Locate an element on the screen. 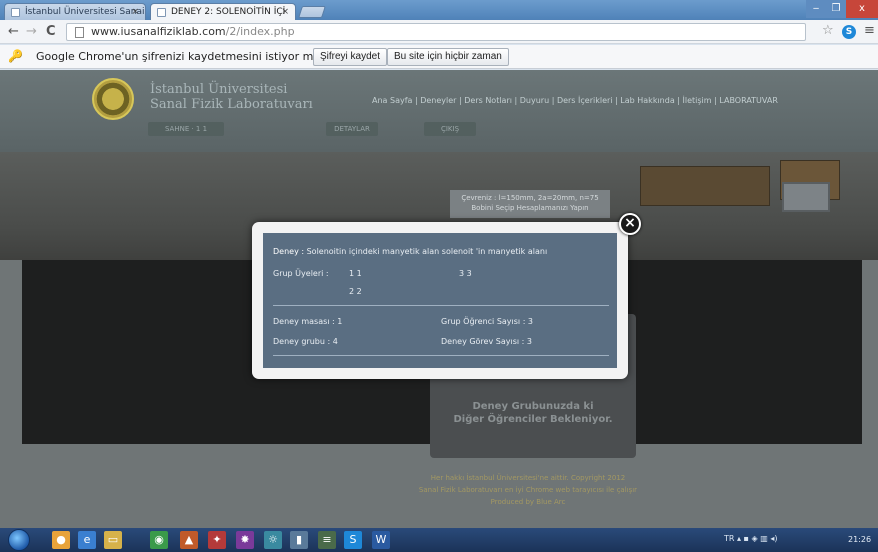 The width and height of the screenshot is (878, 552). app-icon: ✦ is located at coordinates (217, 540).